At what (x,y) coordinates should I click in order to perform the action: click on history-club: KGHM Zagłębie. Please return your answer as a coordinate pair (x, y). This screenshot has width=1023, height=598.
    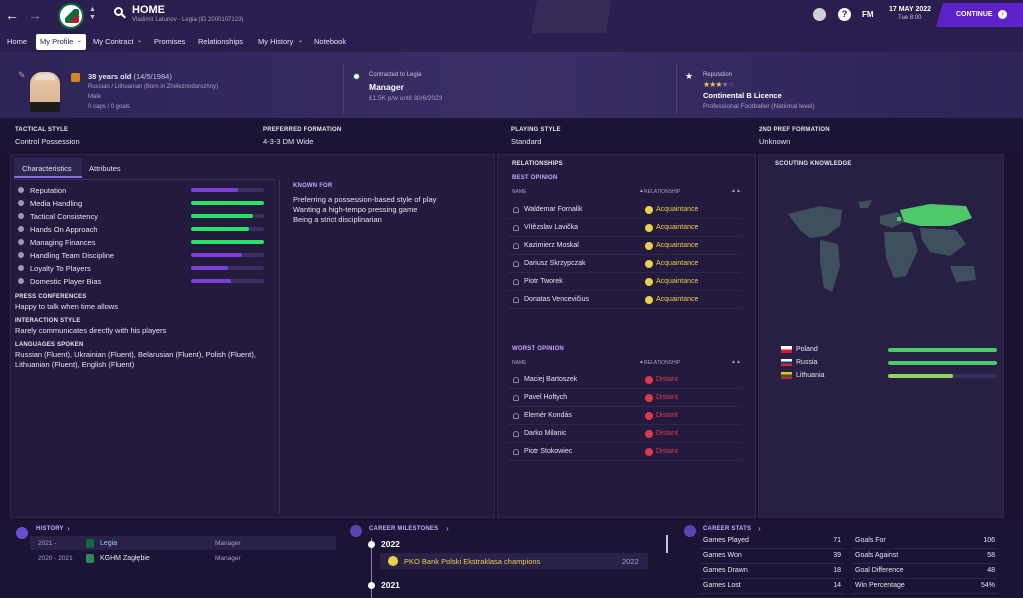
    Looking at the image, I should click on (125, 558).